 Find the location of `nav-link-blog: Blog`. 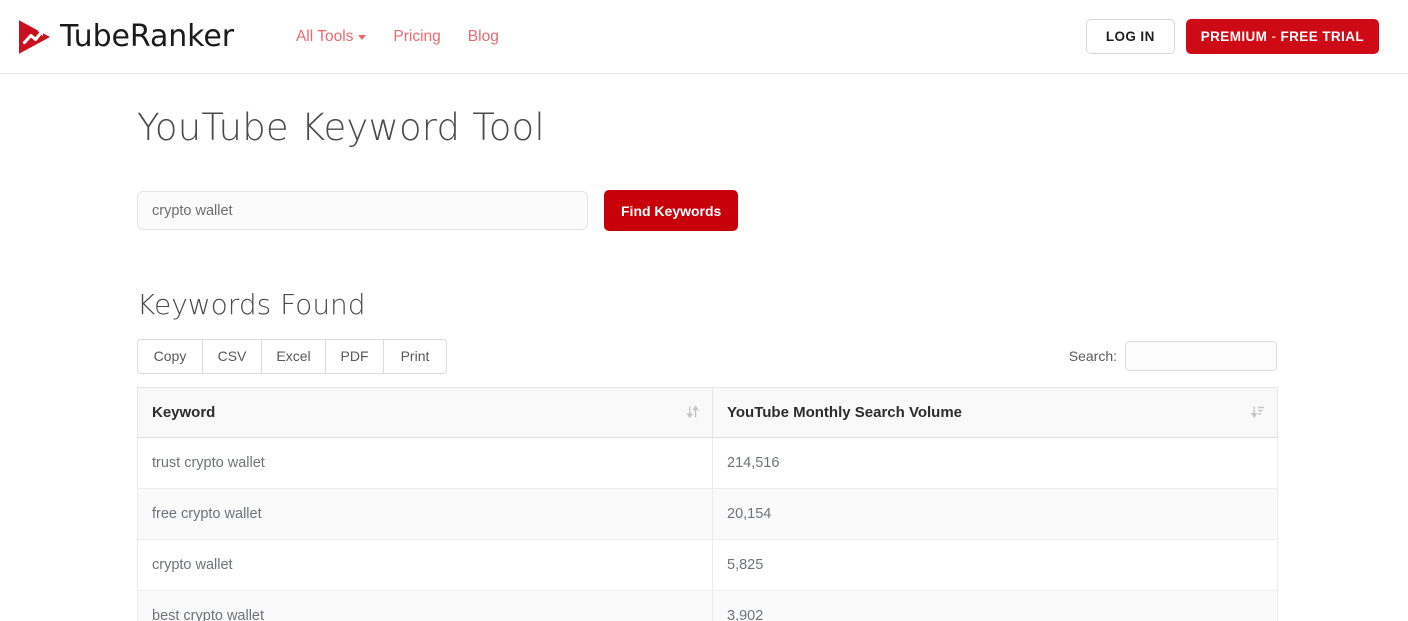

nav-link-blog: Blog is located at coordinates (483, 37).